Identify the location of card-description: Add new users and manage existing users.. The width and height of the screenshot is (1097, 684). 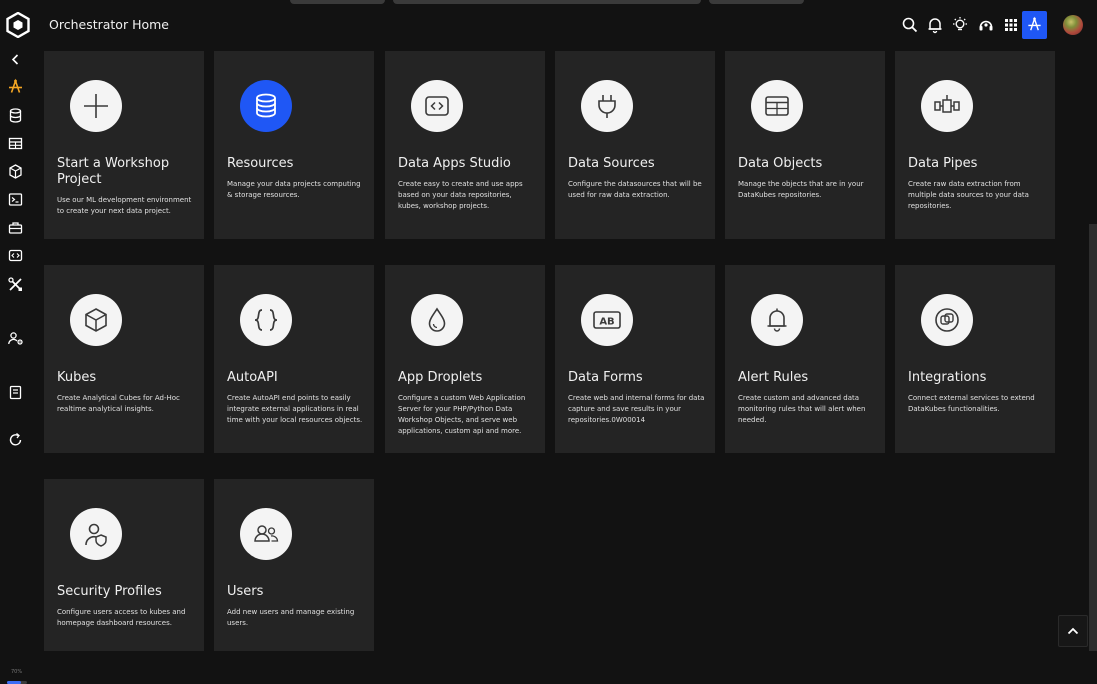
(291, 617).